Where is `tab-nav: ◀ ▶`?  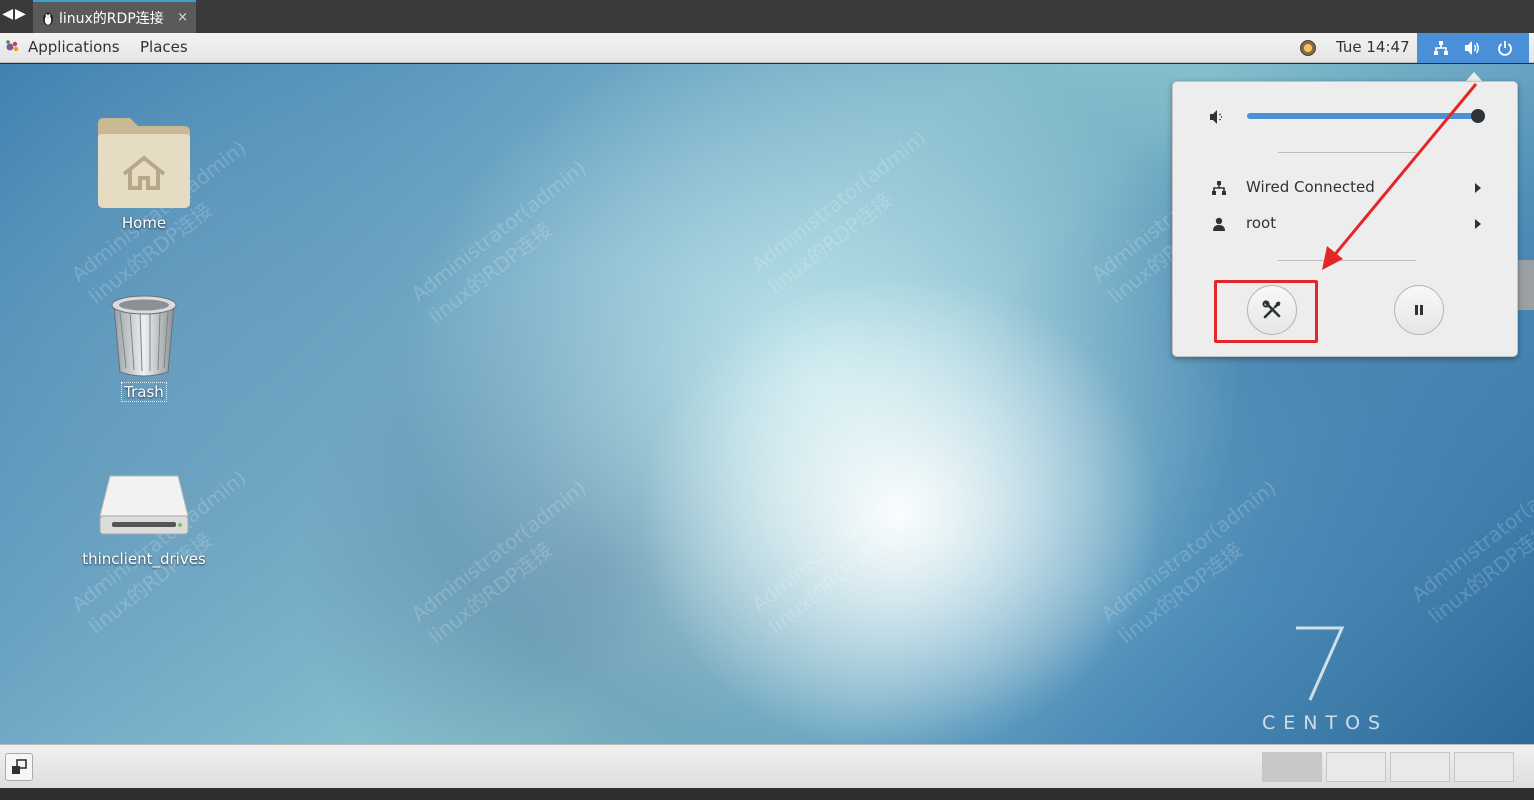 tab-nav: ◀ ▶ is located at coordinates (14, 16).